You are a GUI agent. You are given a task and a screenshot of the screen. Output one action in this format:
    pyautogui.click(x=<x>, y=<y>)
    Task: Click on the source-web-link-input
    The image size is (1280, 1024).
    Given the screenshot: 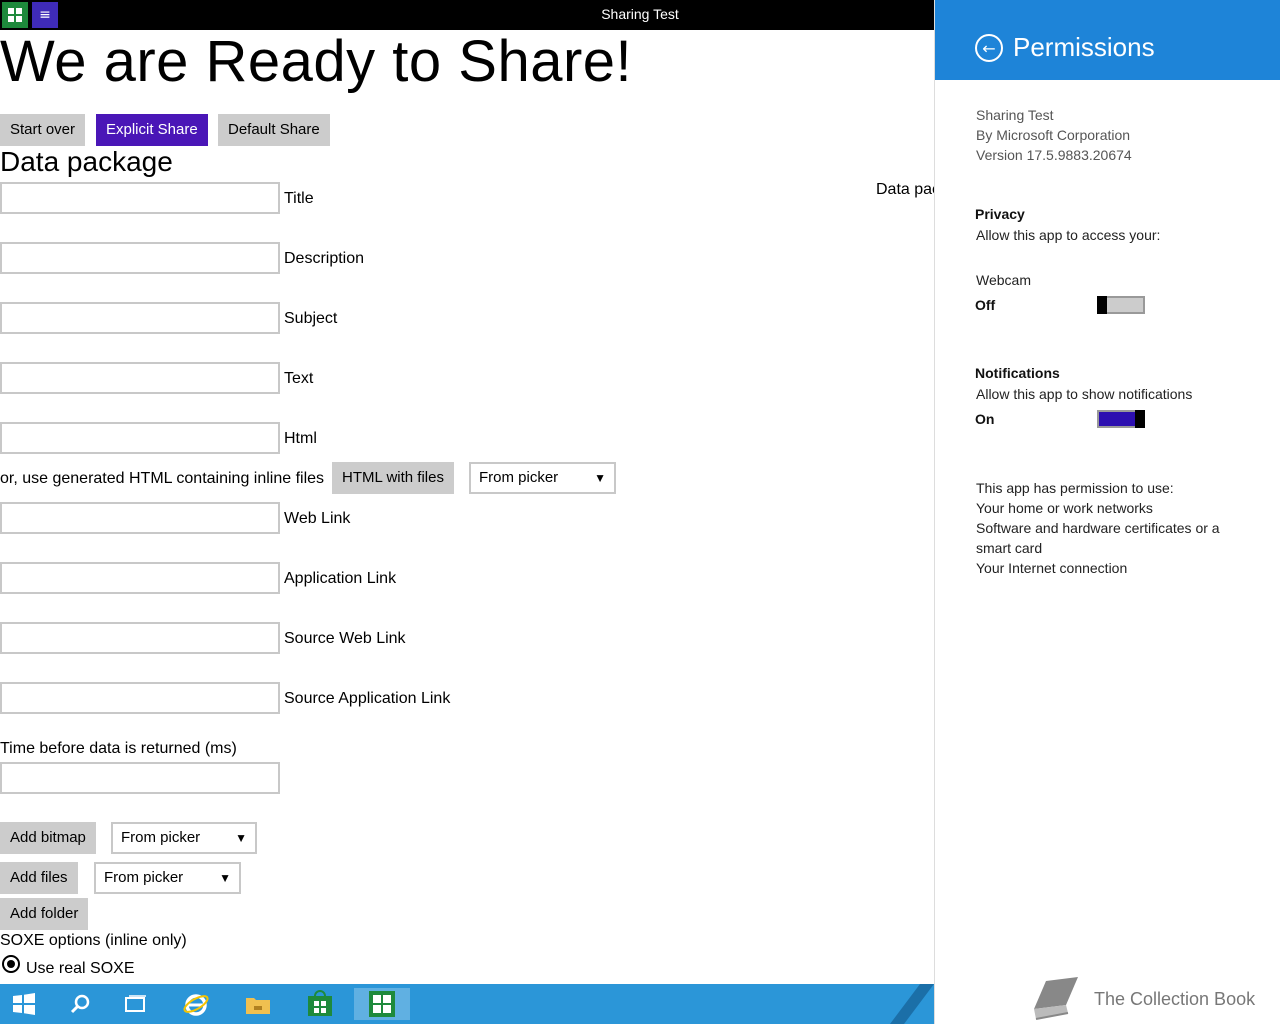 What is the action you would take?
    pyautogui.click(x=140, y=638)
    